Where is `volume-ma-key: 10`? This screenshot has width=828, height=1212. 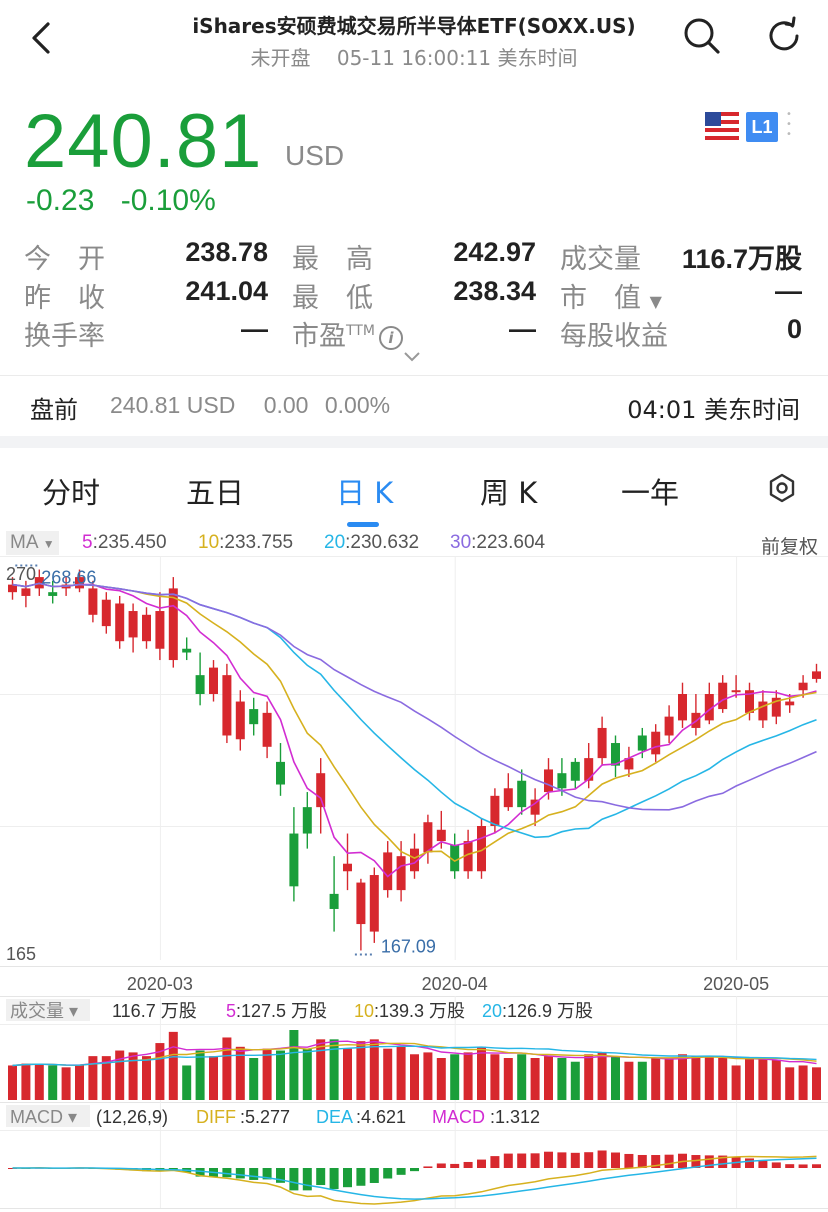 volume-ma-key: 10 is located at coordinates (364, 1011).